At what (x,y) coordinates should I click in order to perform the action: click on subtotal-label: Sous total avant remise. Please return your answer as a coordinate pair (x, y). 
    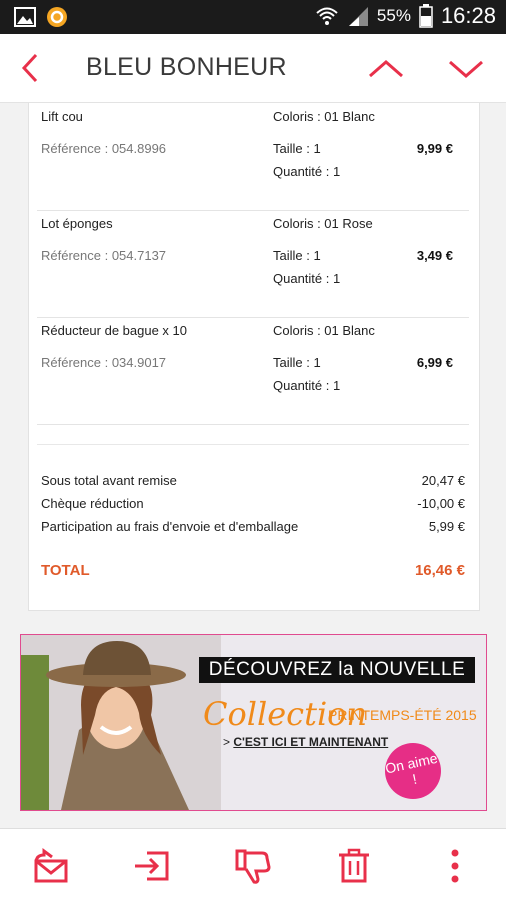
    Looking at the image, I should click on (109, 480).